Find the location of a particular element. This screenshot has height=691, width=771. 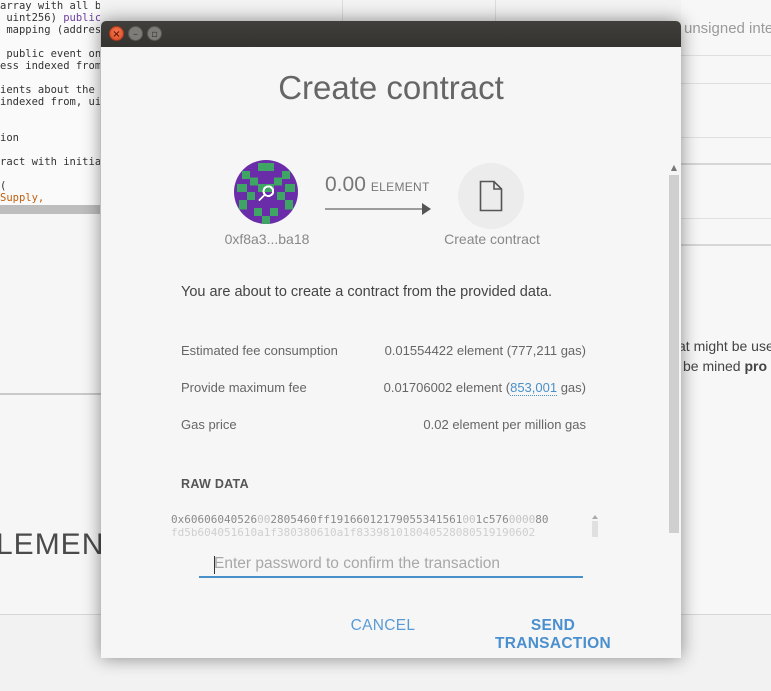

code-line: indexed from, uin is located at coordinates (50, 102).